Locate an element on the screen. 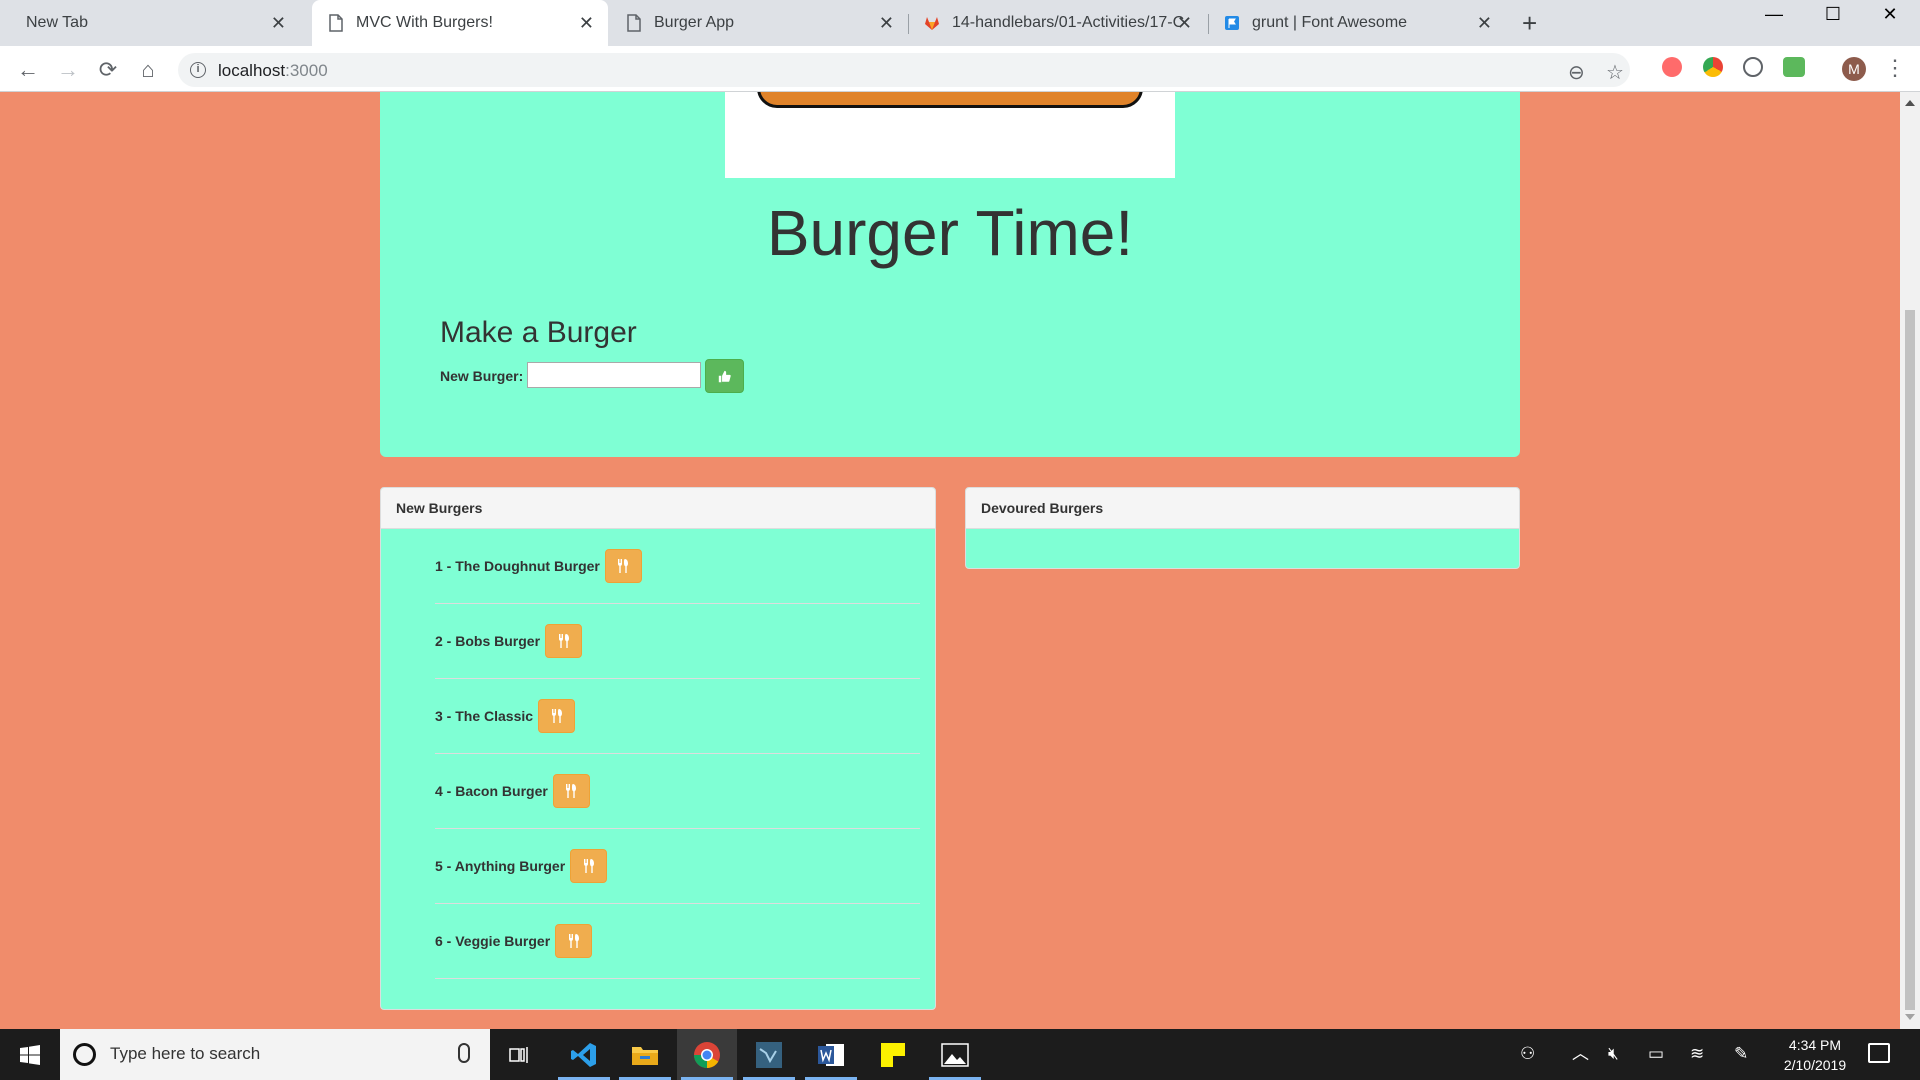 The image size is (1920, 1080). scroll-down-arrow-icon is located at coordinates (1910, 1017).